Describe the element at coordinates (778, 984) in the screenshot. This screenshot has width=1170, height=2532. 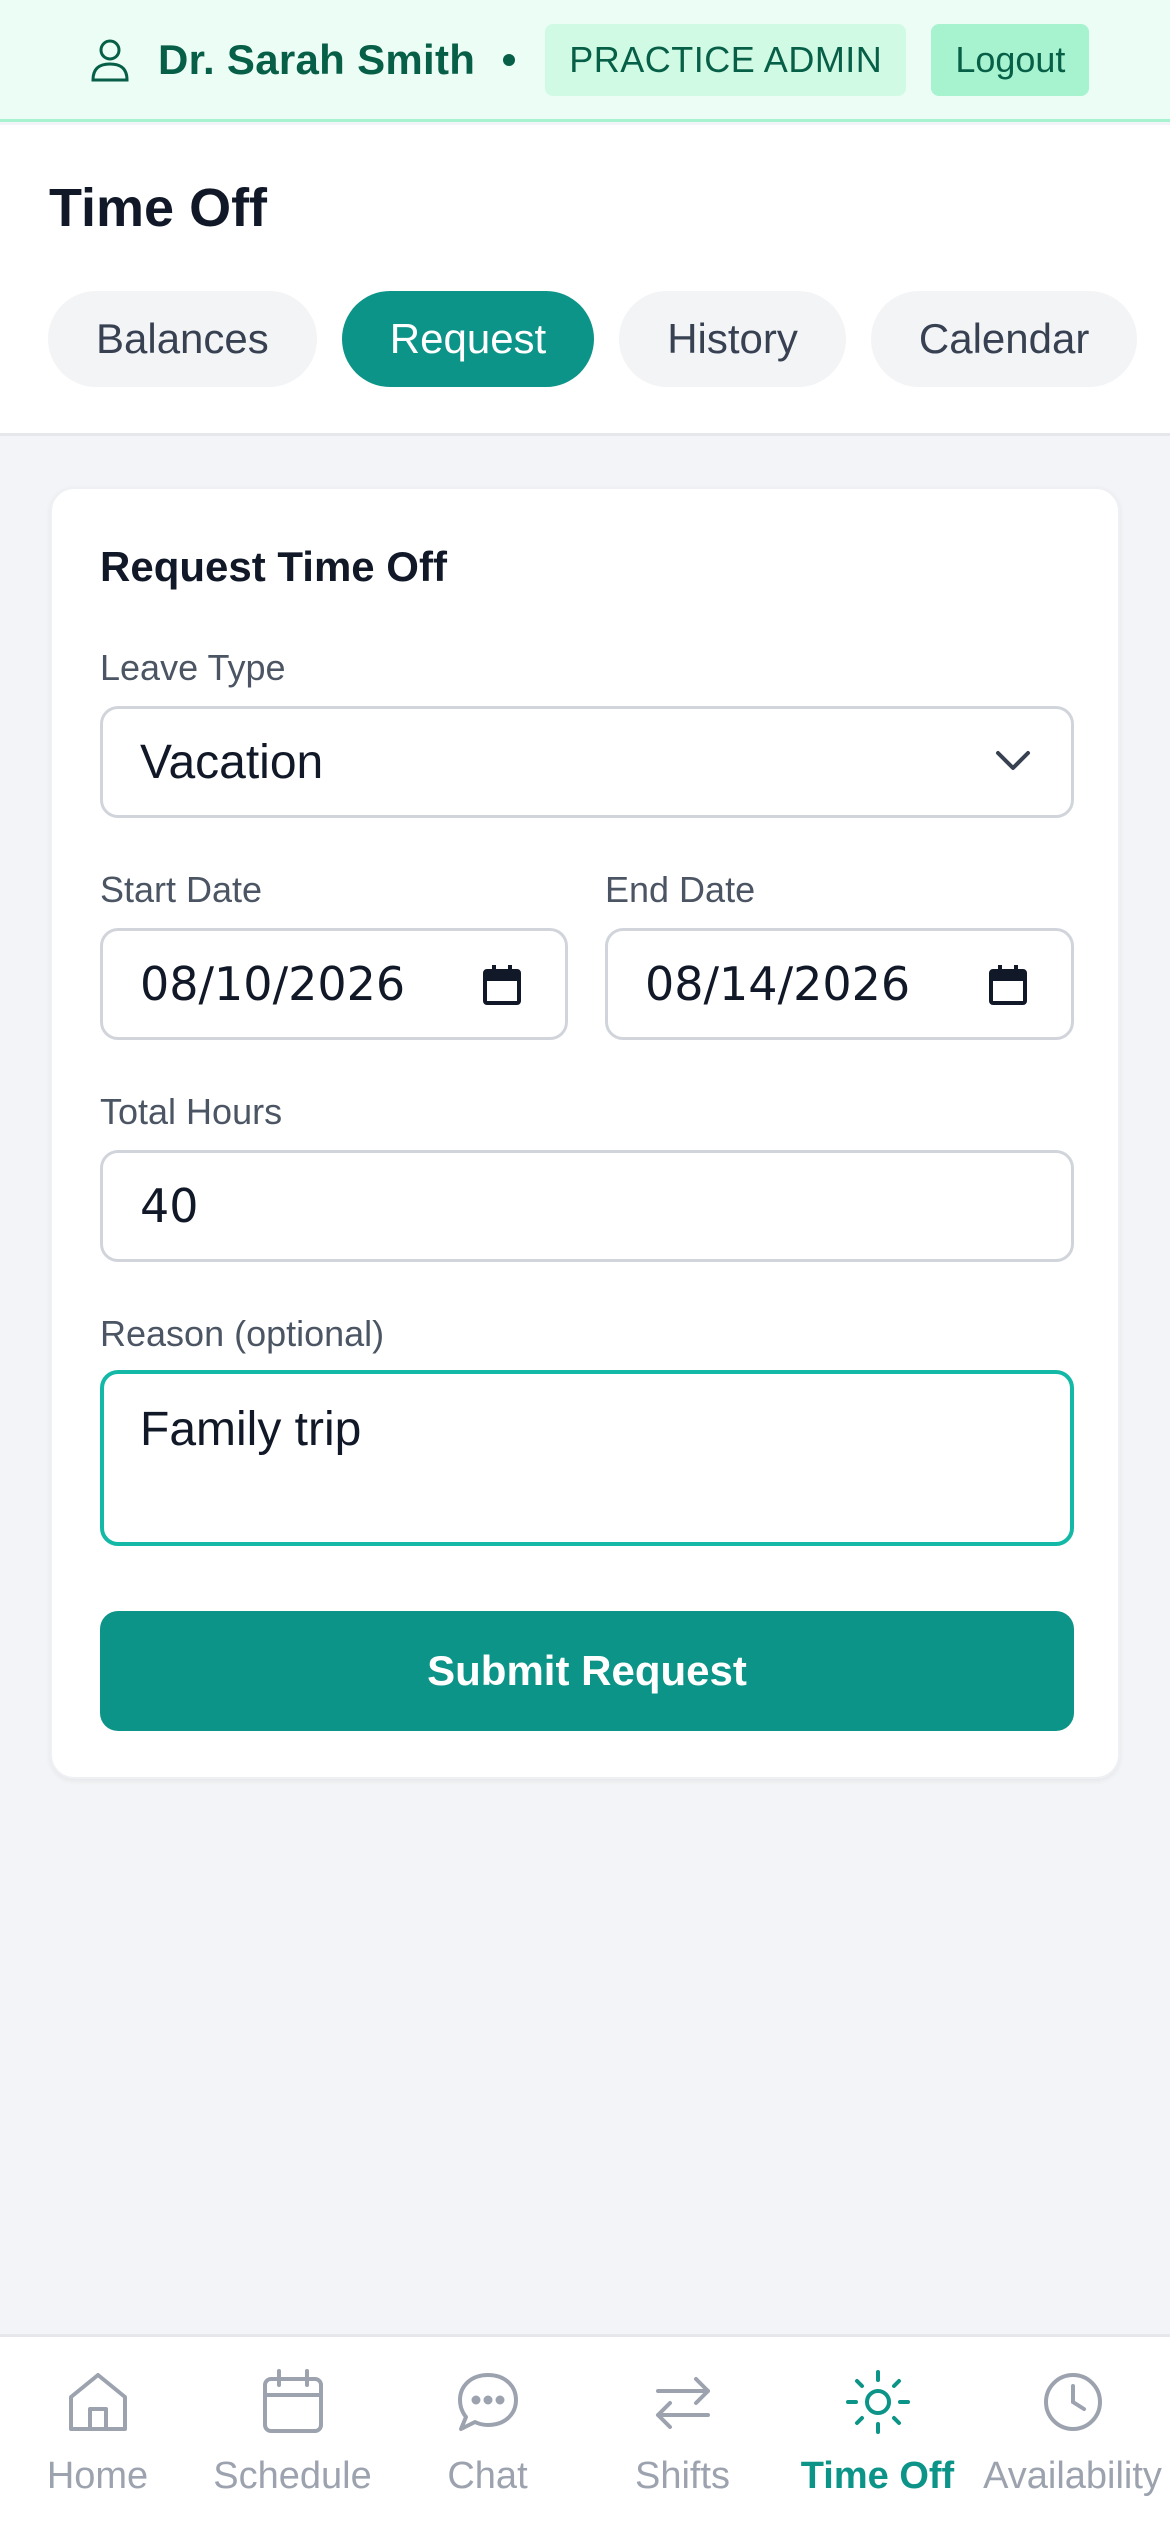
I see `end-date-value: 08/14/2026` at that location.